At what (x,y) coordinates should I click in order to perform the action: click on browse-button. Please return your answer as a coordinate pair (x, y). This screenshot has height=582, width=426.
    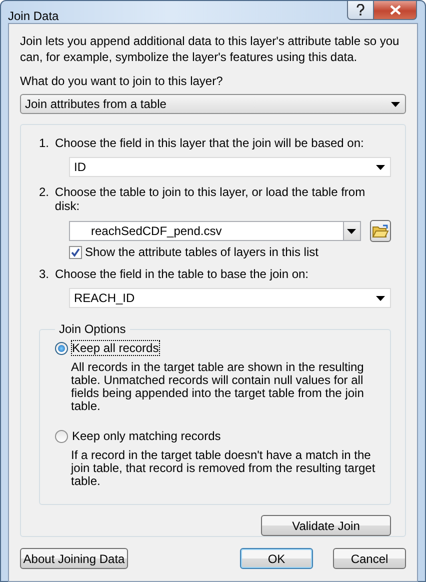
    Looking at the image, I should click on (380, 231).